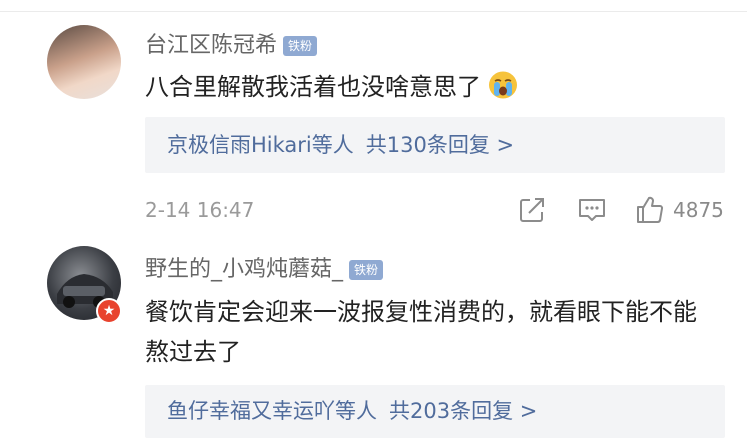 This screenshot has height=438, width=747. Describe the element at coordinates (200, 210) in the screenshot. I see `timestamp: 2-14 16:47` at that location.